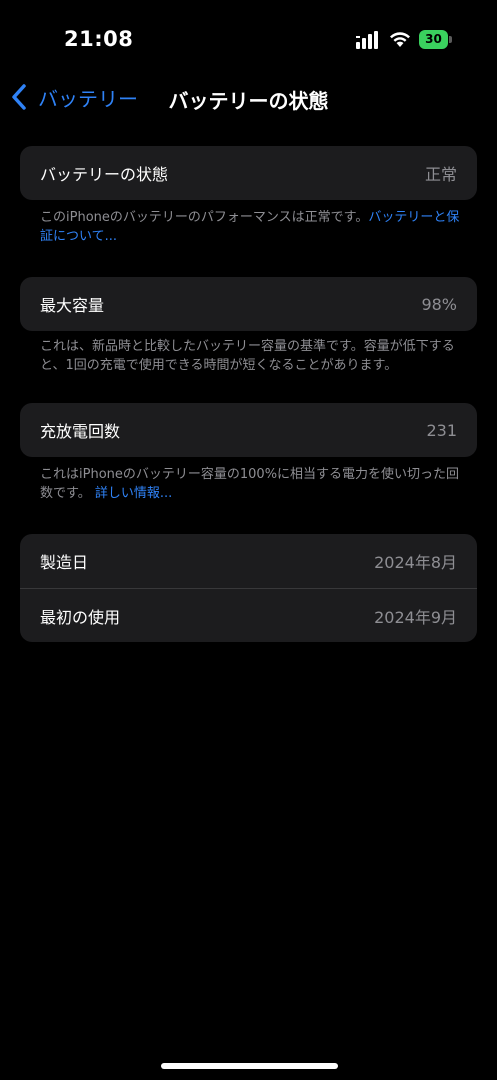 Image resolution: width=497 pixels, height=1080 pixels. What do you see at coordinates (450, 39) in the screenshot?
I see `battery-tip` at bounding box center [450, 39].